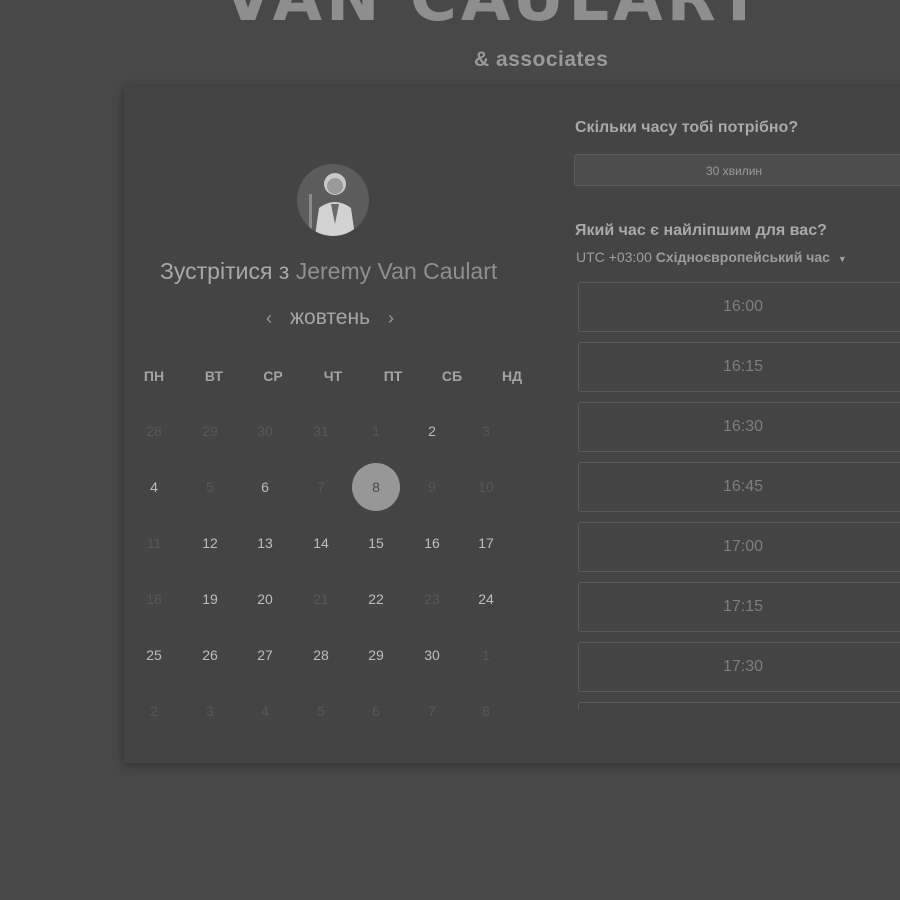 Image resolution: width=900 pixels, height=900 pixels. Describe the element at coordinates (154, 376) in the screenshot. I see `weekday-label: ПН` at that location.